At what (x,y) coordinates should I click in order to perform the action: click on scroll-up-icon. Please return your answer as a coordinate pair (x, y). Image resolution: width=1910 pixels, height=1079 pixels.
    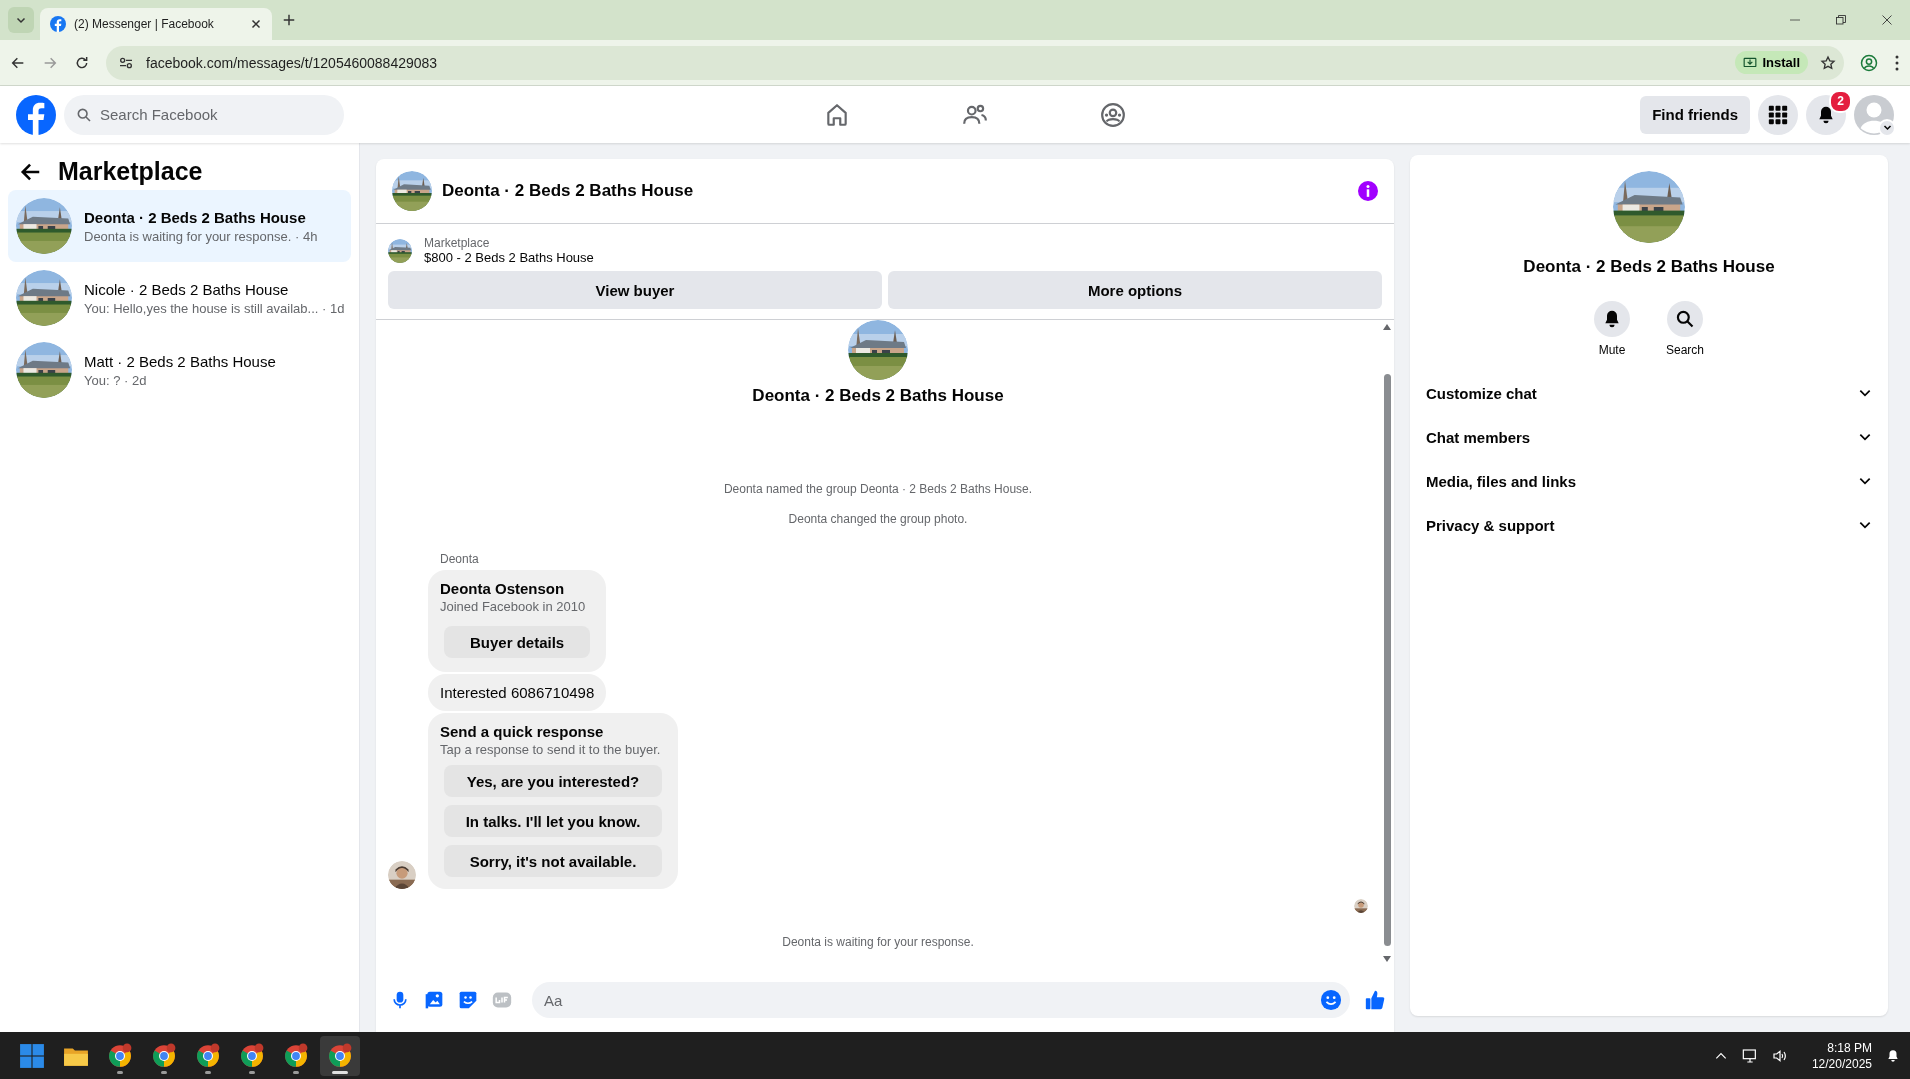
    Looking at the image, I should click on (1387, 327).